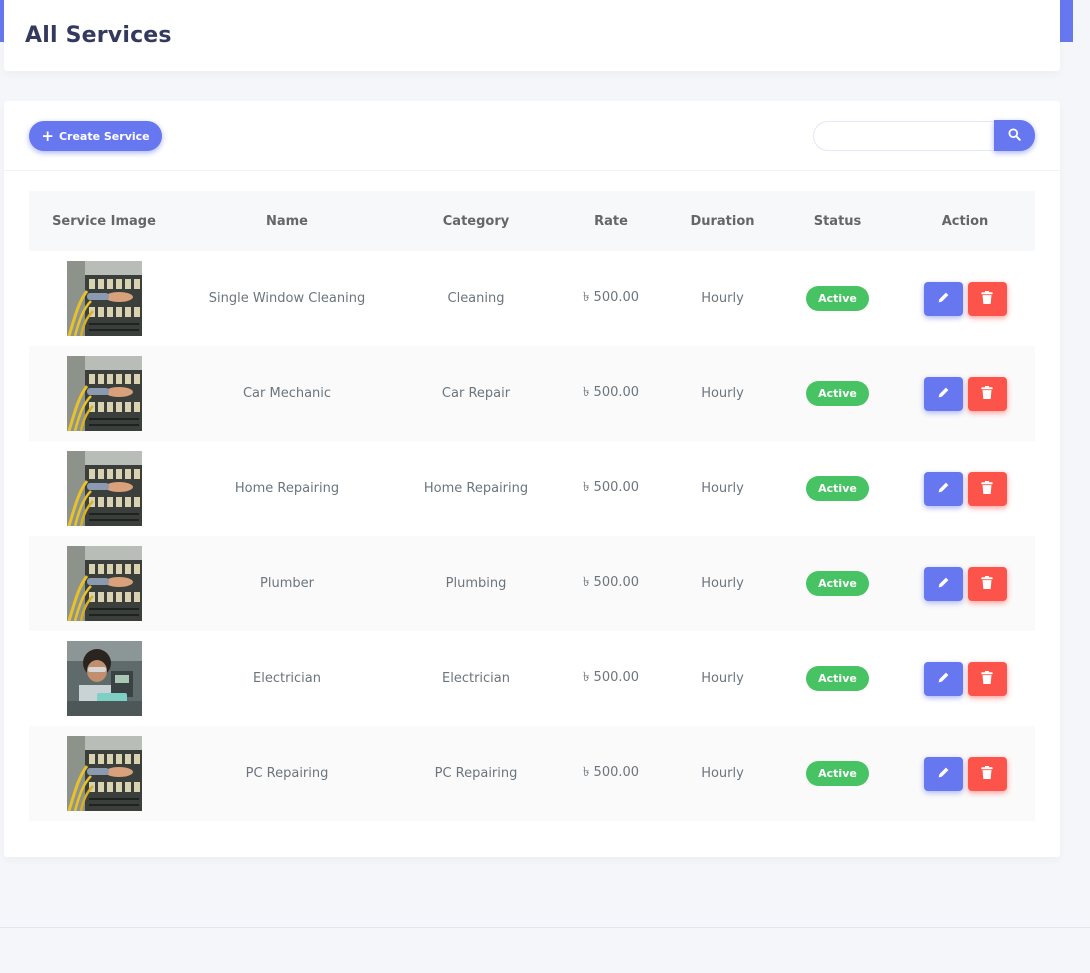  What do you see at coordinates (287, 488) in the screenshot?
I see `service-name: Home Repairing` at bounding box center [287, 488].